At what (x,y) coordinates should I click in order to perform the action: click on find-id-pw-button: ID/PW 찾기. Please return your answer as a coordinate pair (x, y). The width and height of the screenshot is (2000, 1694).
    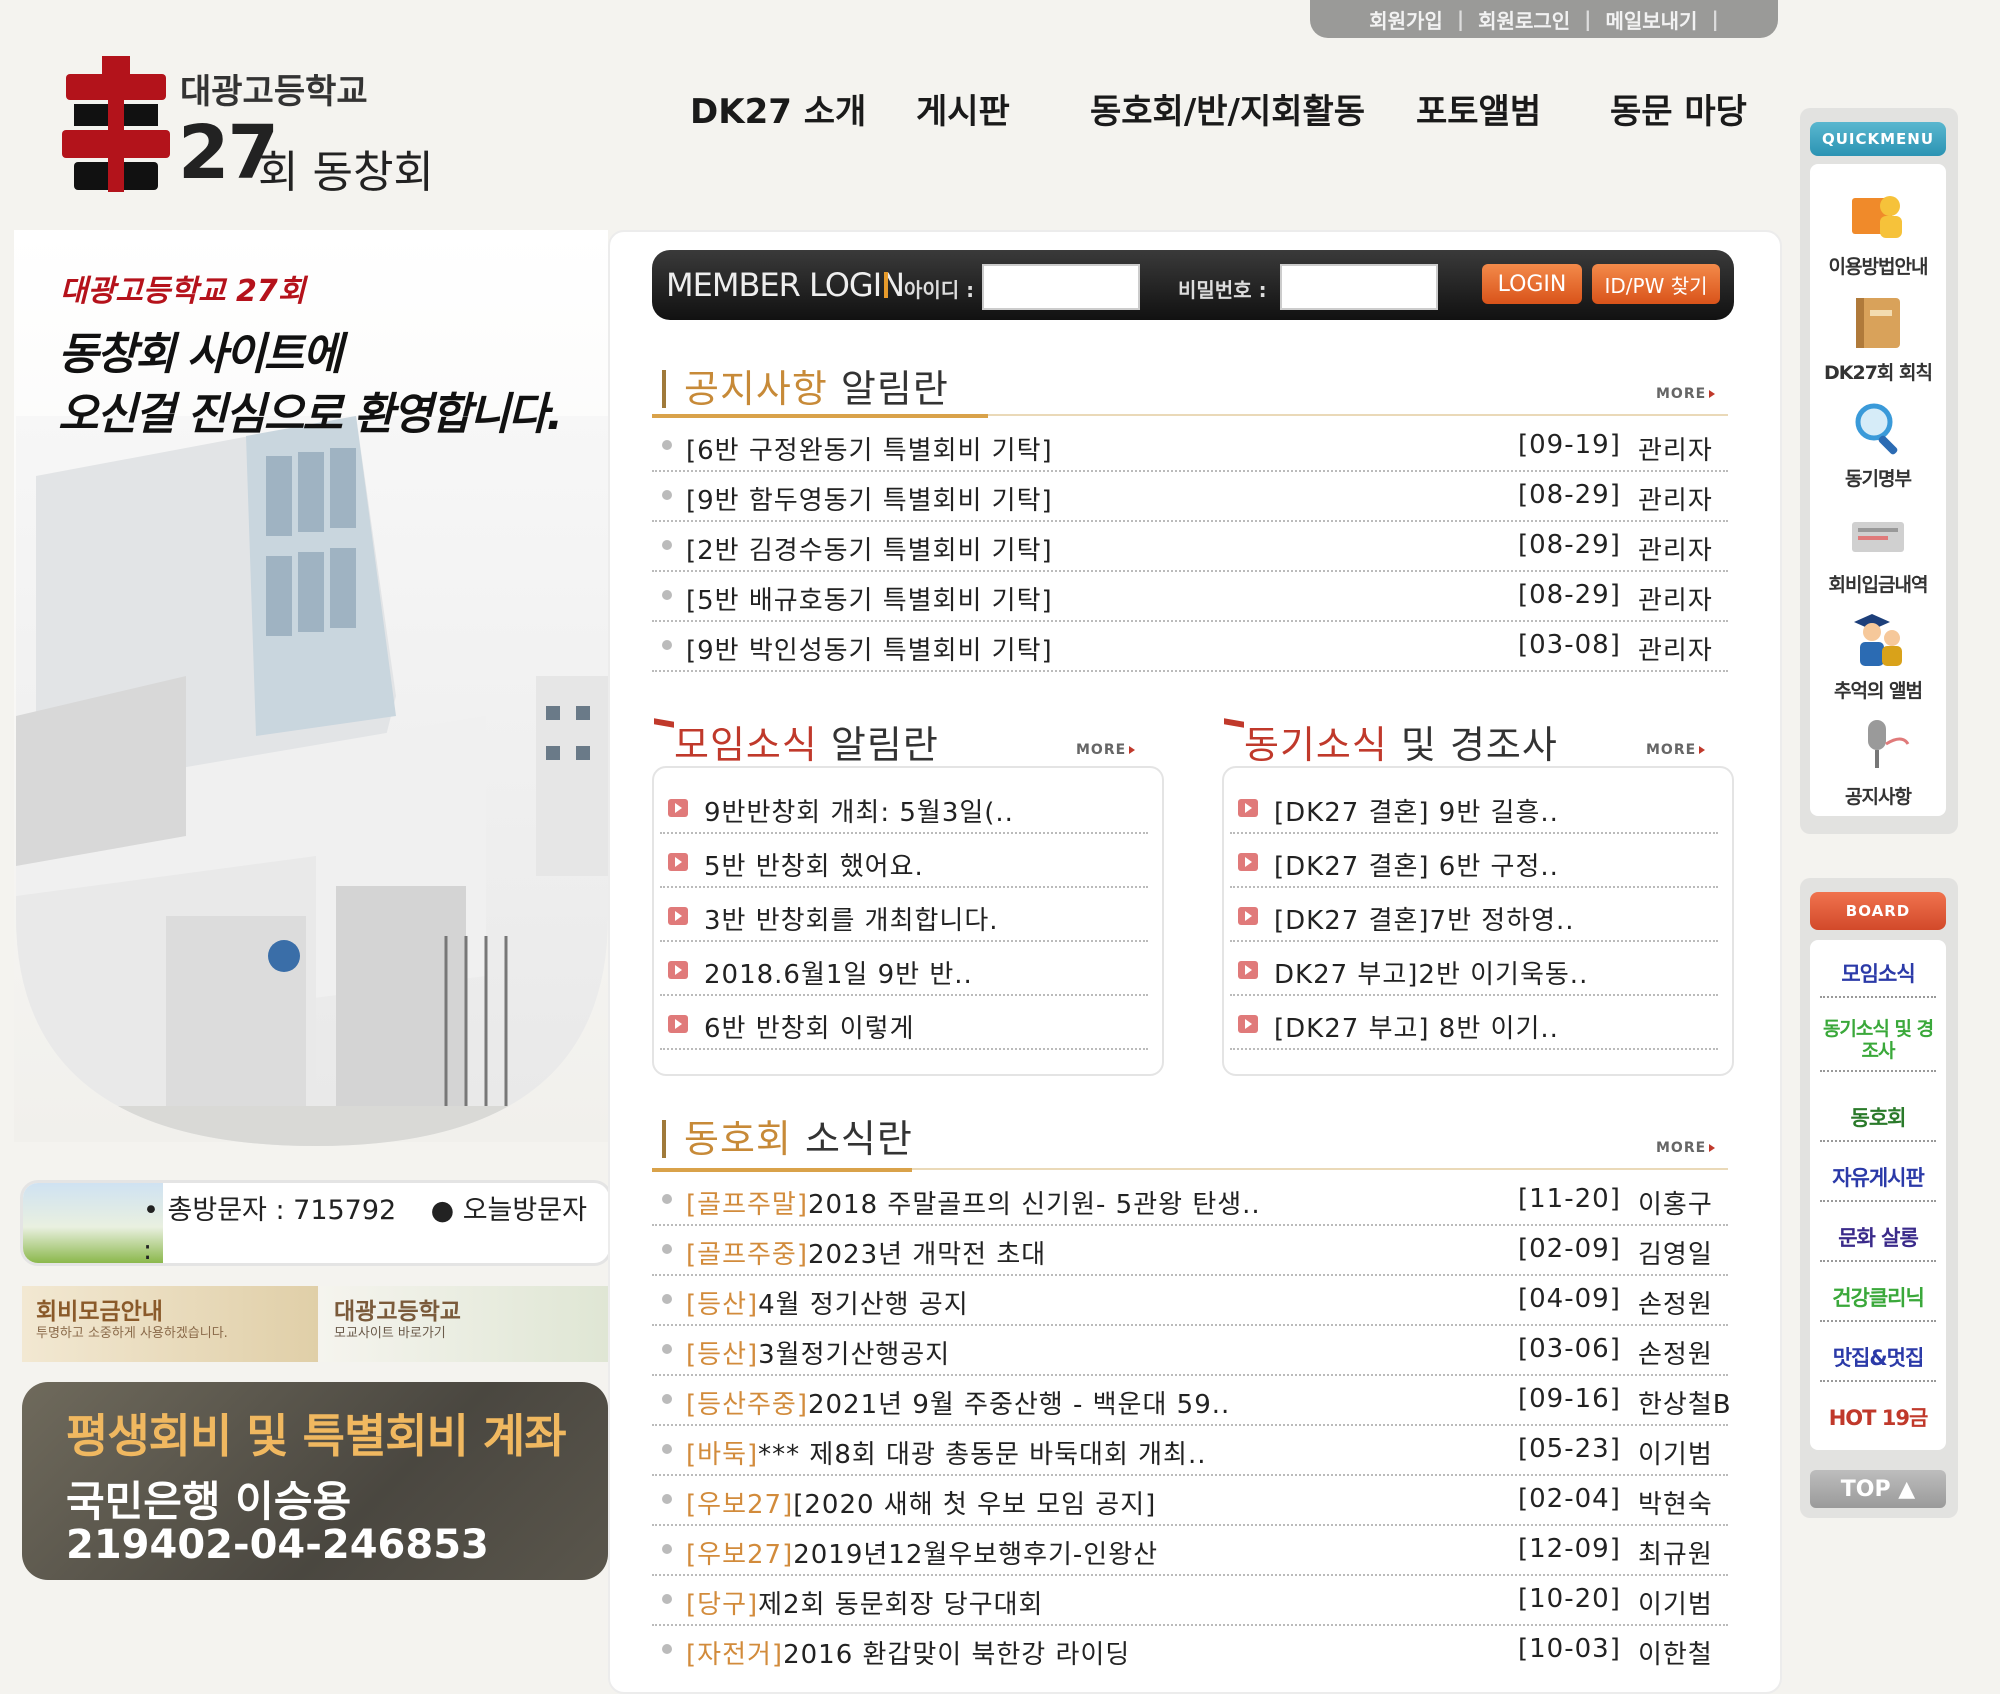
    Looking at the image, I should click on (1656, 284).